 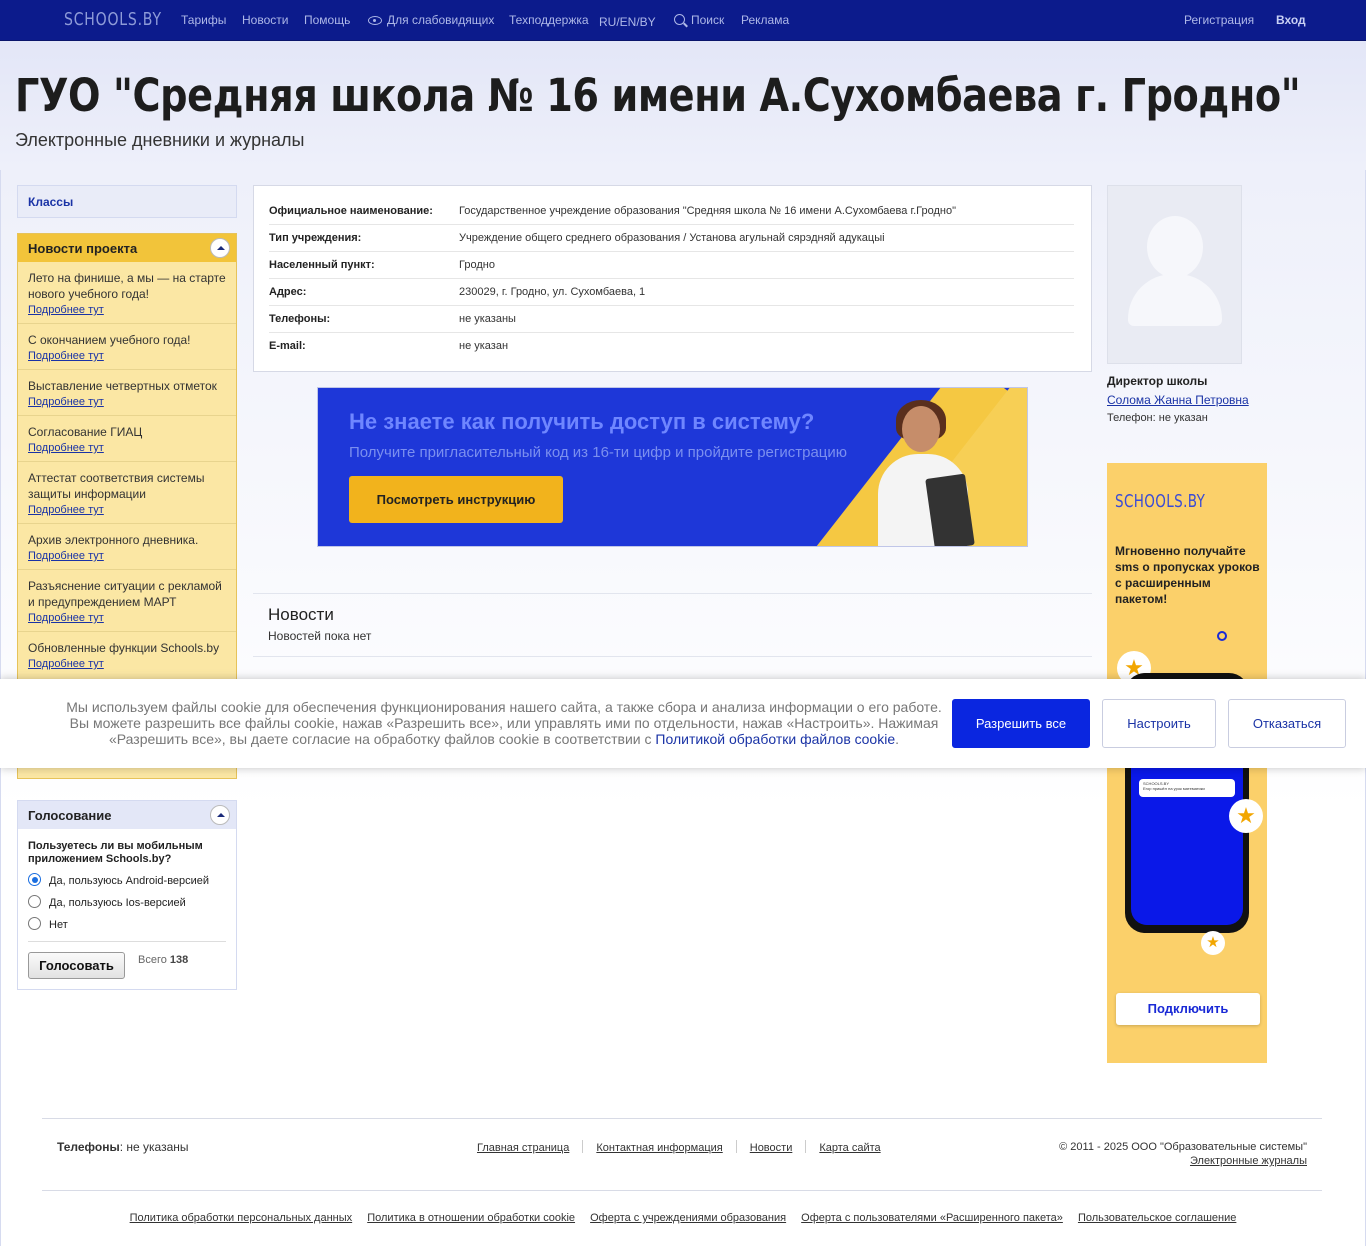 I want to click on nav-support: Техподдержка, so click(x=549, y=20).